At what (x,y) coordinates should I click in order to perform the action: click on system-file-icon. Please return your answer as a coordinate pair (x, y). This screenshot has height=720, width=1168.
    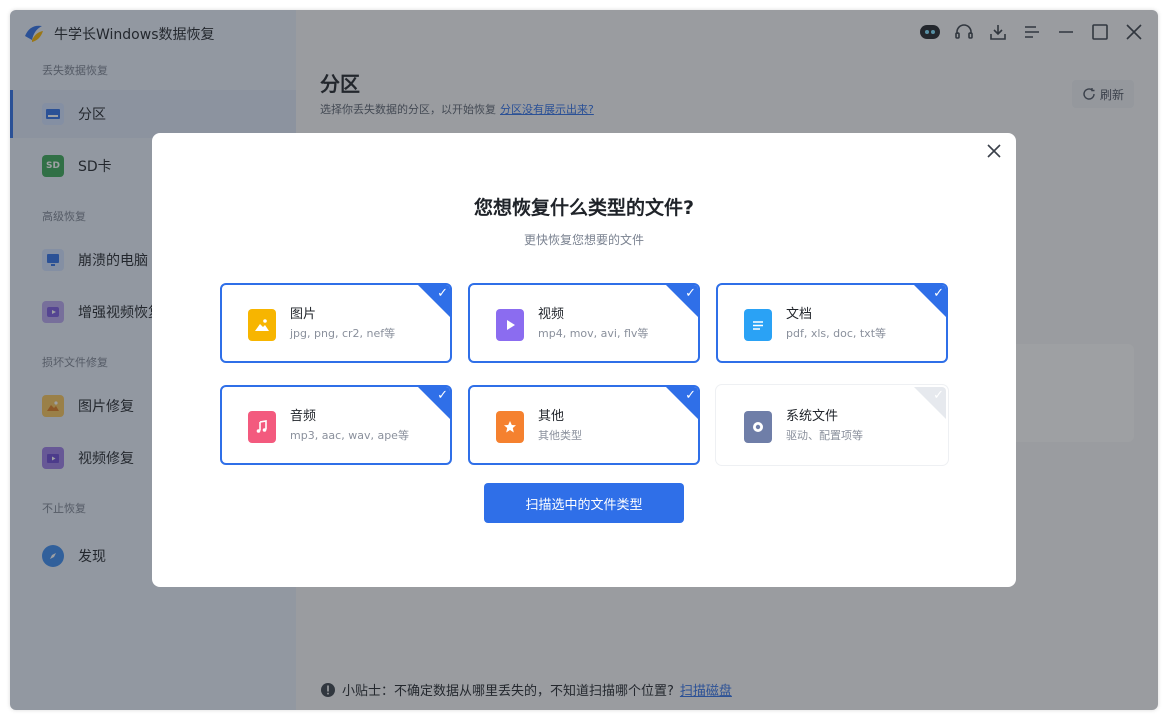
    Looking at the image, I should click on (758, 427).